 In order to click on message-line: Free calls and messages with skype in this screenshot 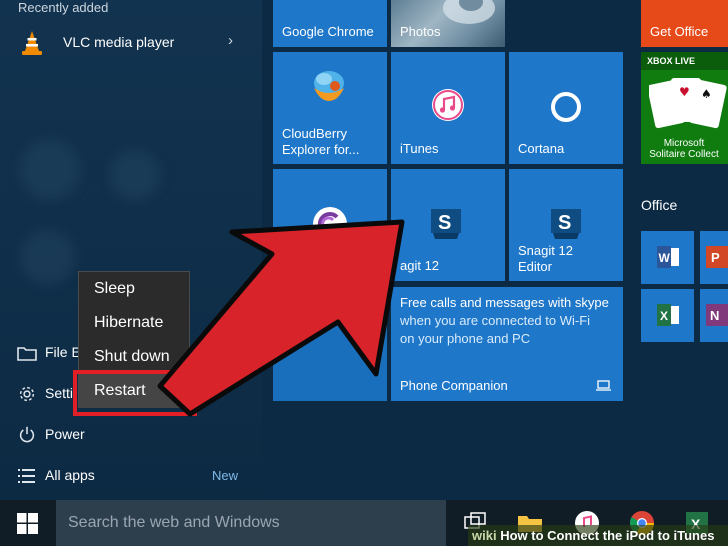, I will do `click(504, 302)`.